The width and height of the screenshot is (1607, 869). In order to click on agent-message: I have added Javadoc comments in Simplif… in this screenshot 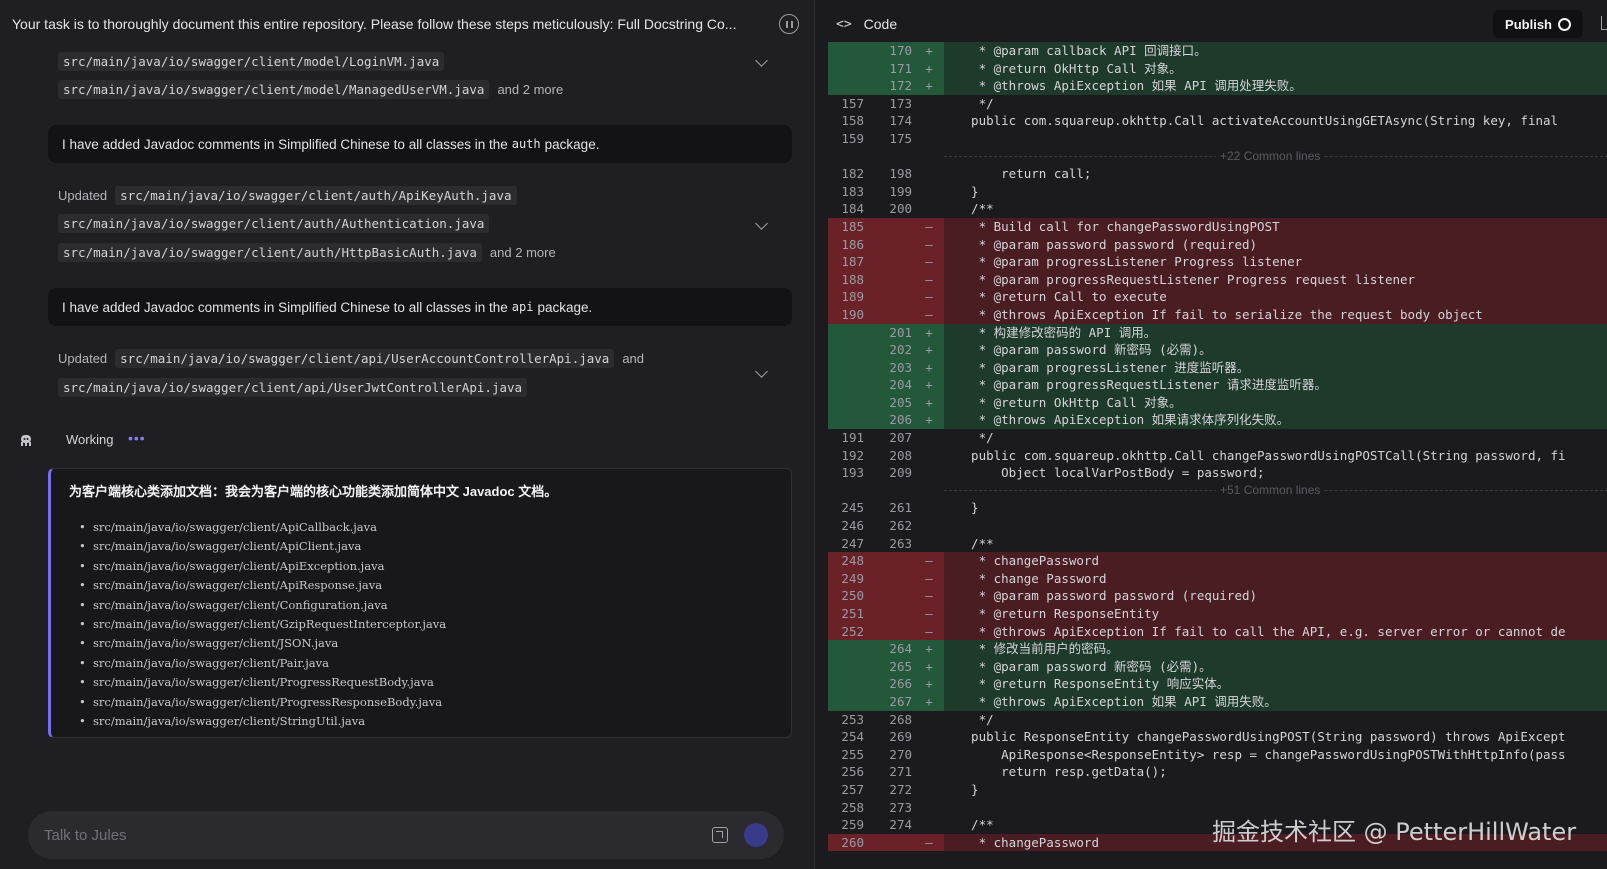, I will do `click(420, 307)`.